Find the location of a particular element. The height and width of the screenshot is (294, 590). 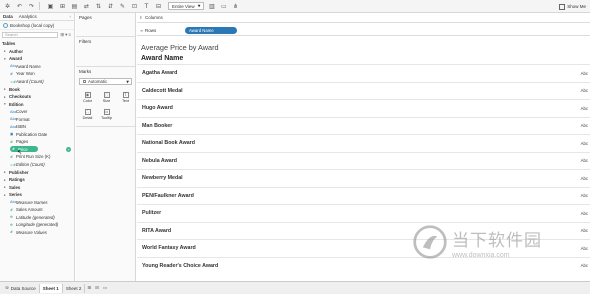

table-item: ▸ Sales is located at coordinates (37, 187).